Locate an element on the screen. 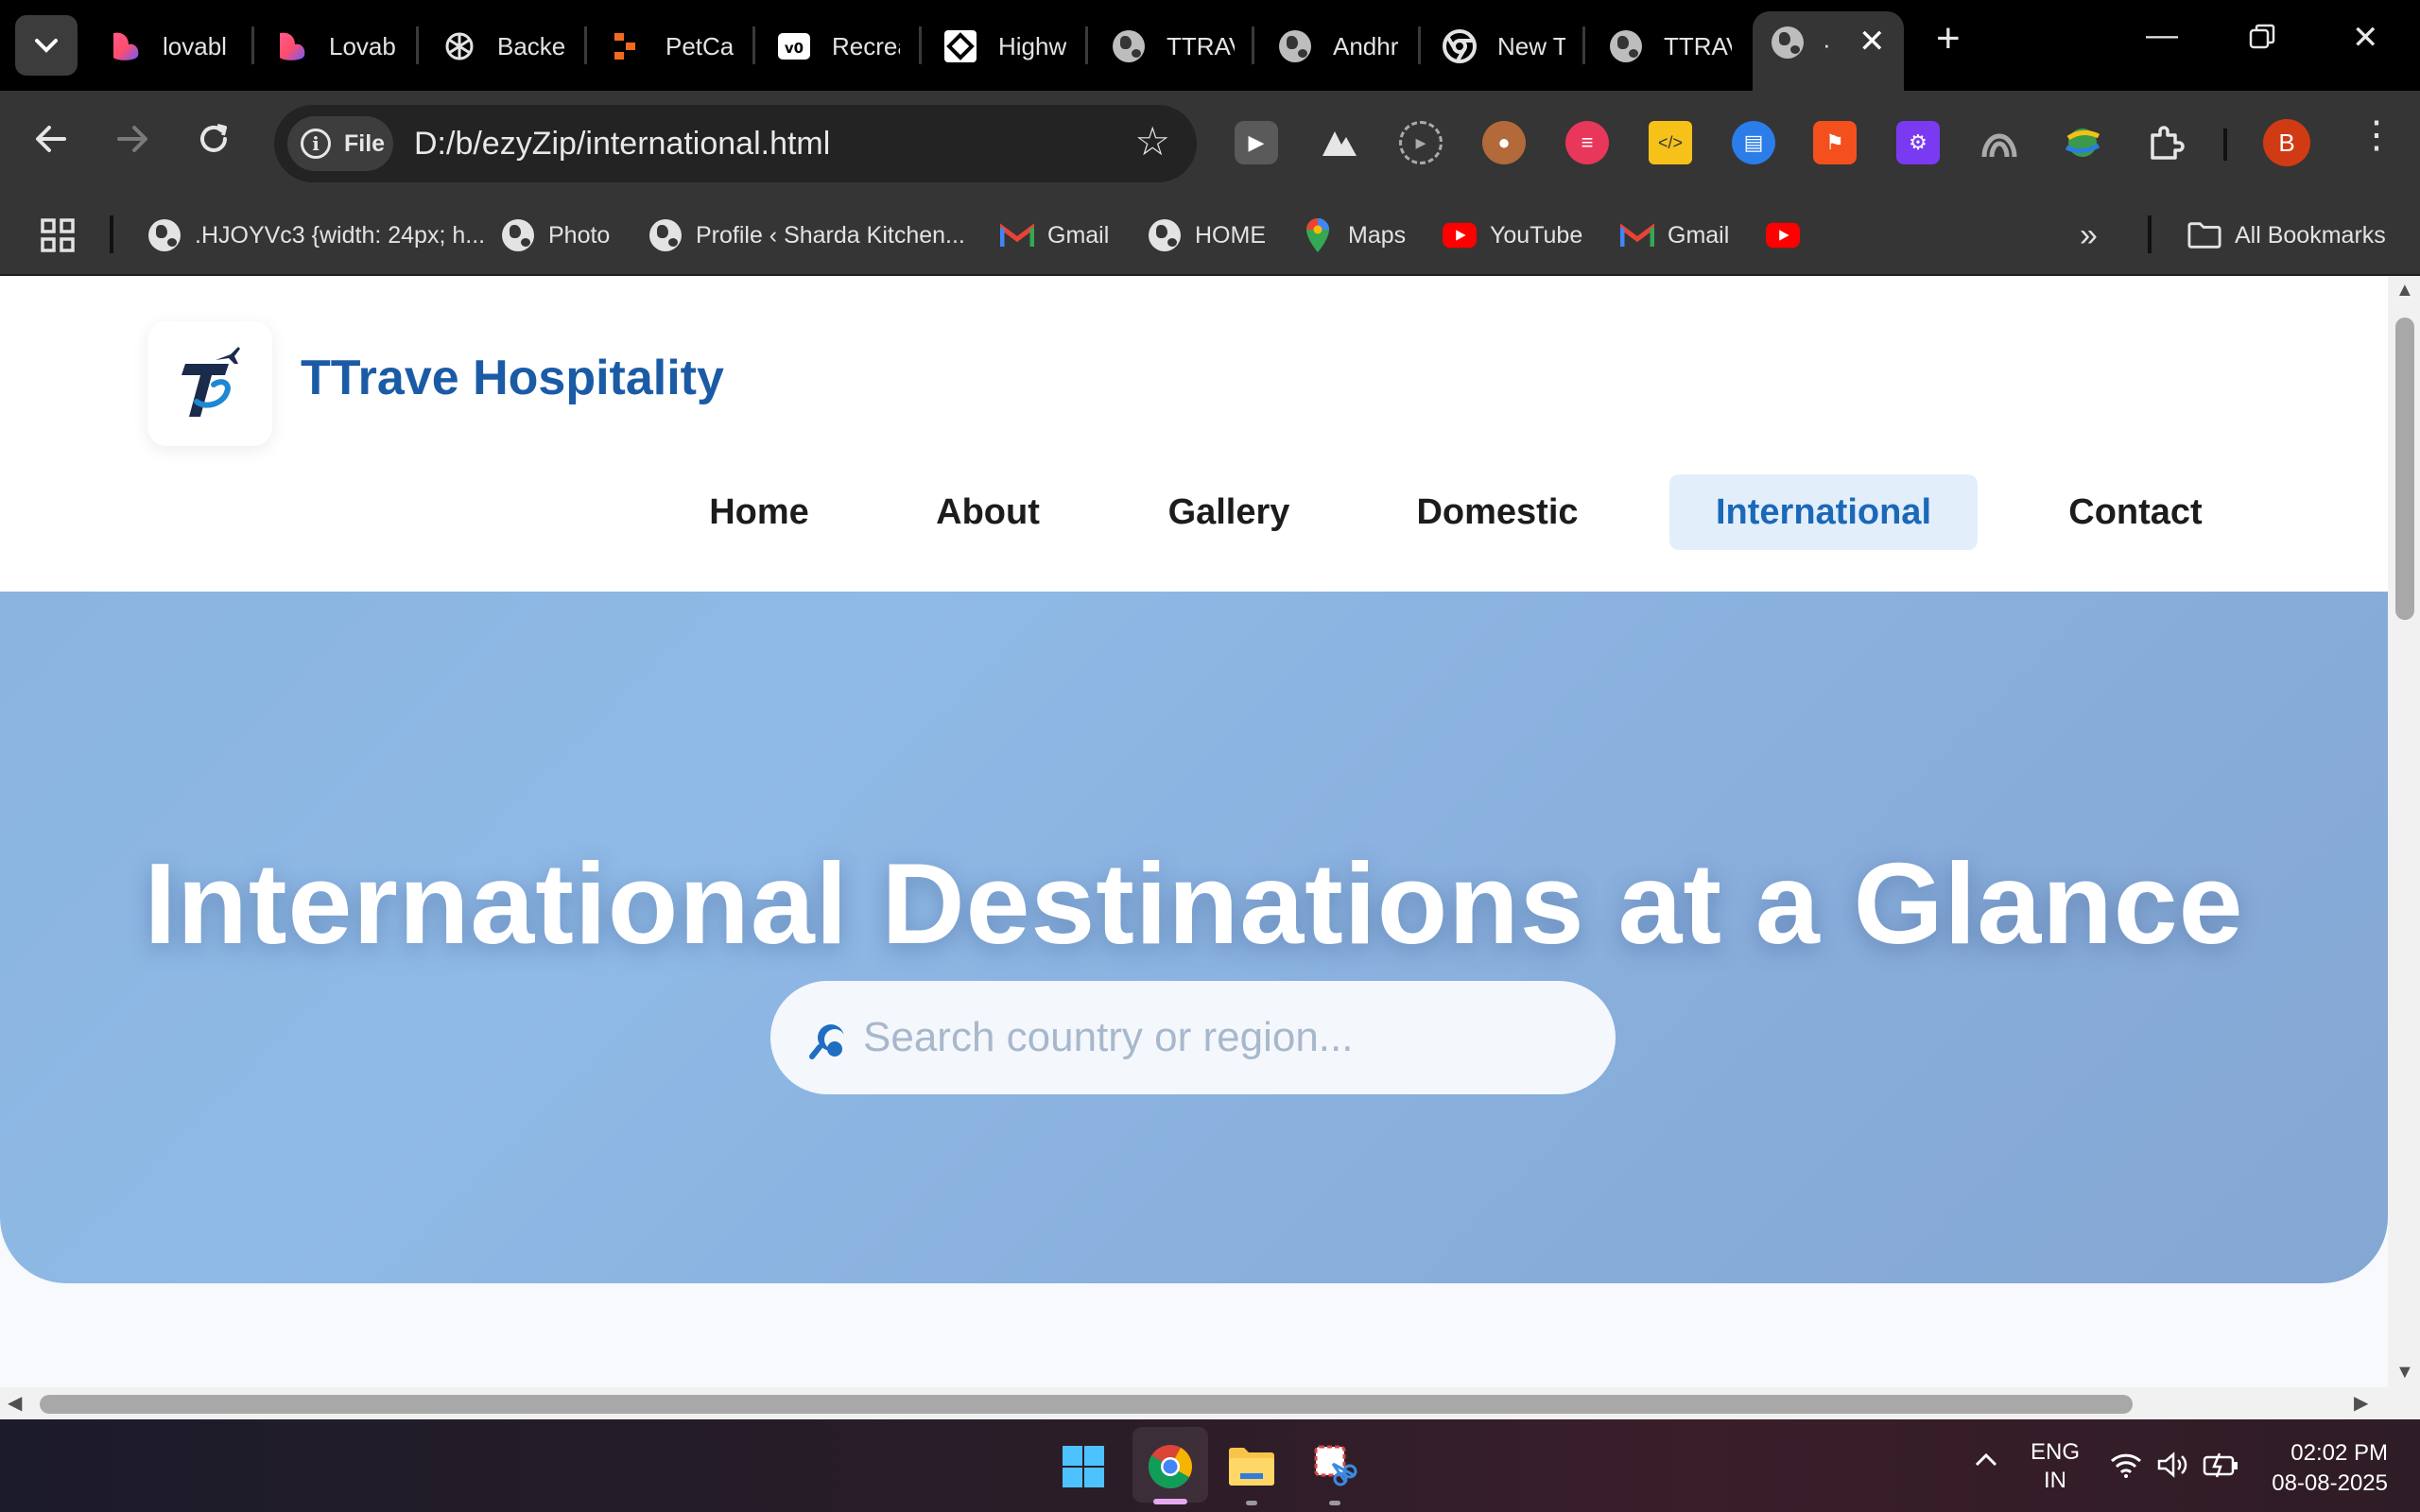 The height and width of the screenshot is (1512, 2420). nav-gallery: Gallery is located at coordinates (1229, 512).